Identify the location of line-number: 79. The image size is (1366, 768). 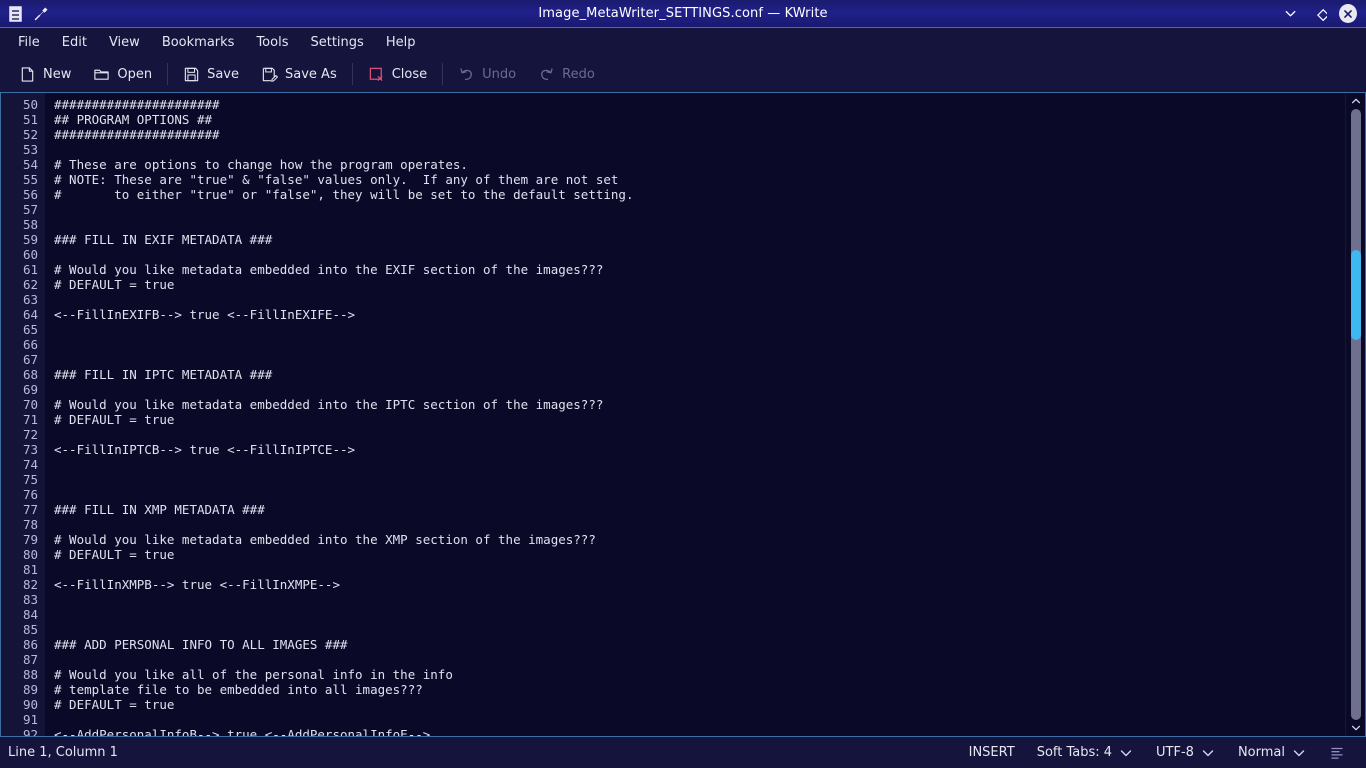
(30, 539).